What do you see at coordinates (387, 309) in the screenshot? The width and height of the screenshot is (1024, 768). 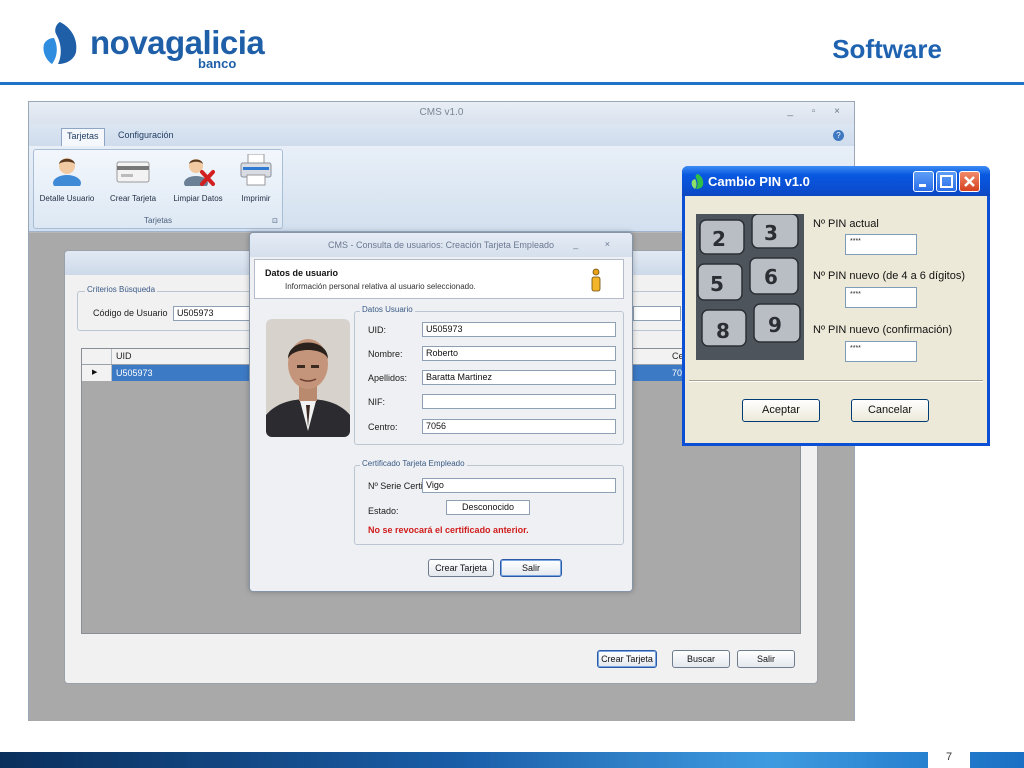 I see `datos-usuario-title: Datos Usuario` at bounding box center [387, 309].